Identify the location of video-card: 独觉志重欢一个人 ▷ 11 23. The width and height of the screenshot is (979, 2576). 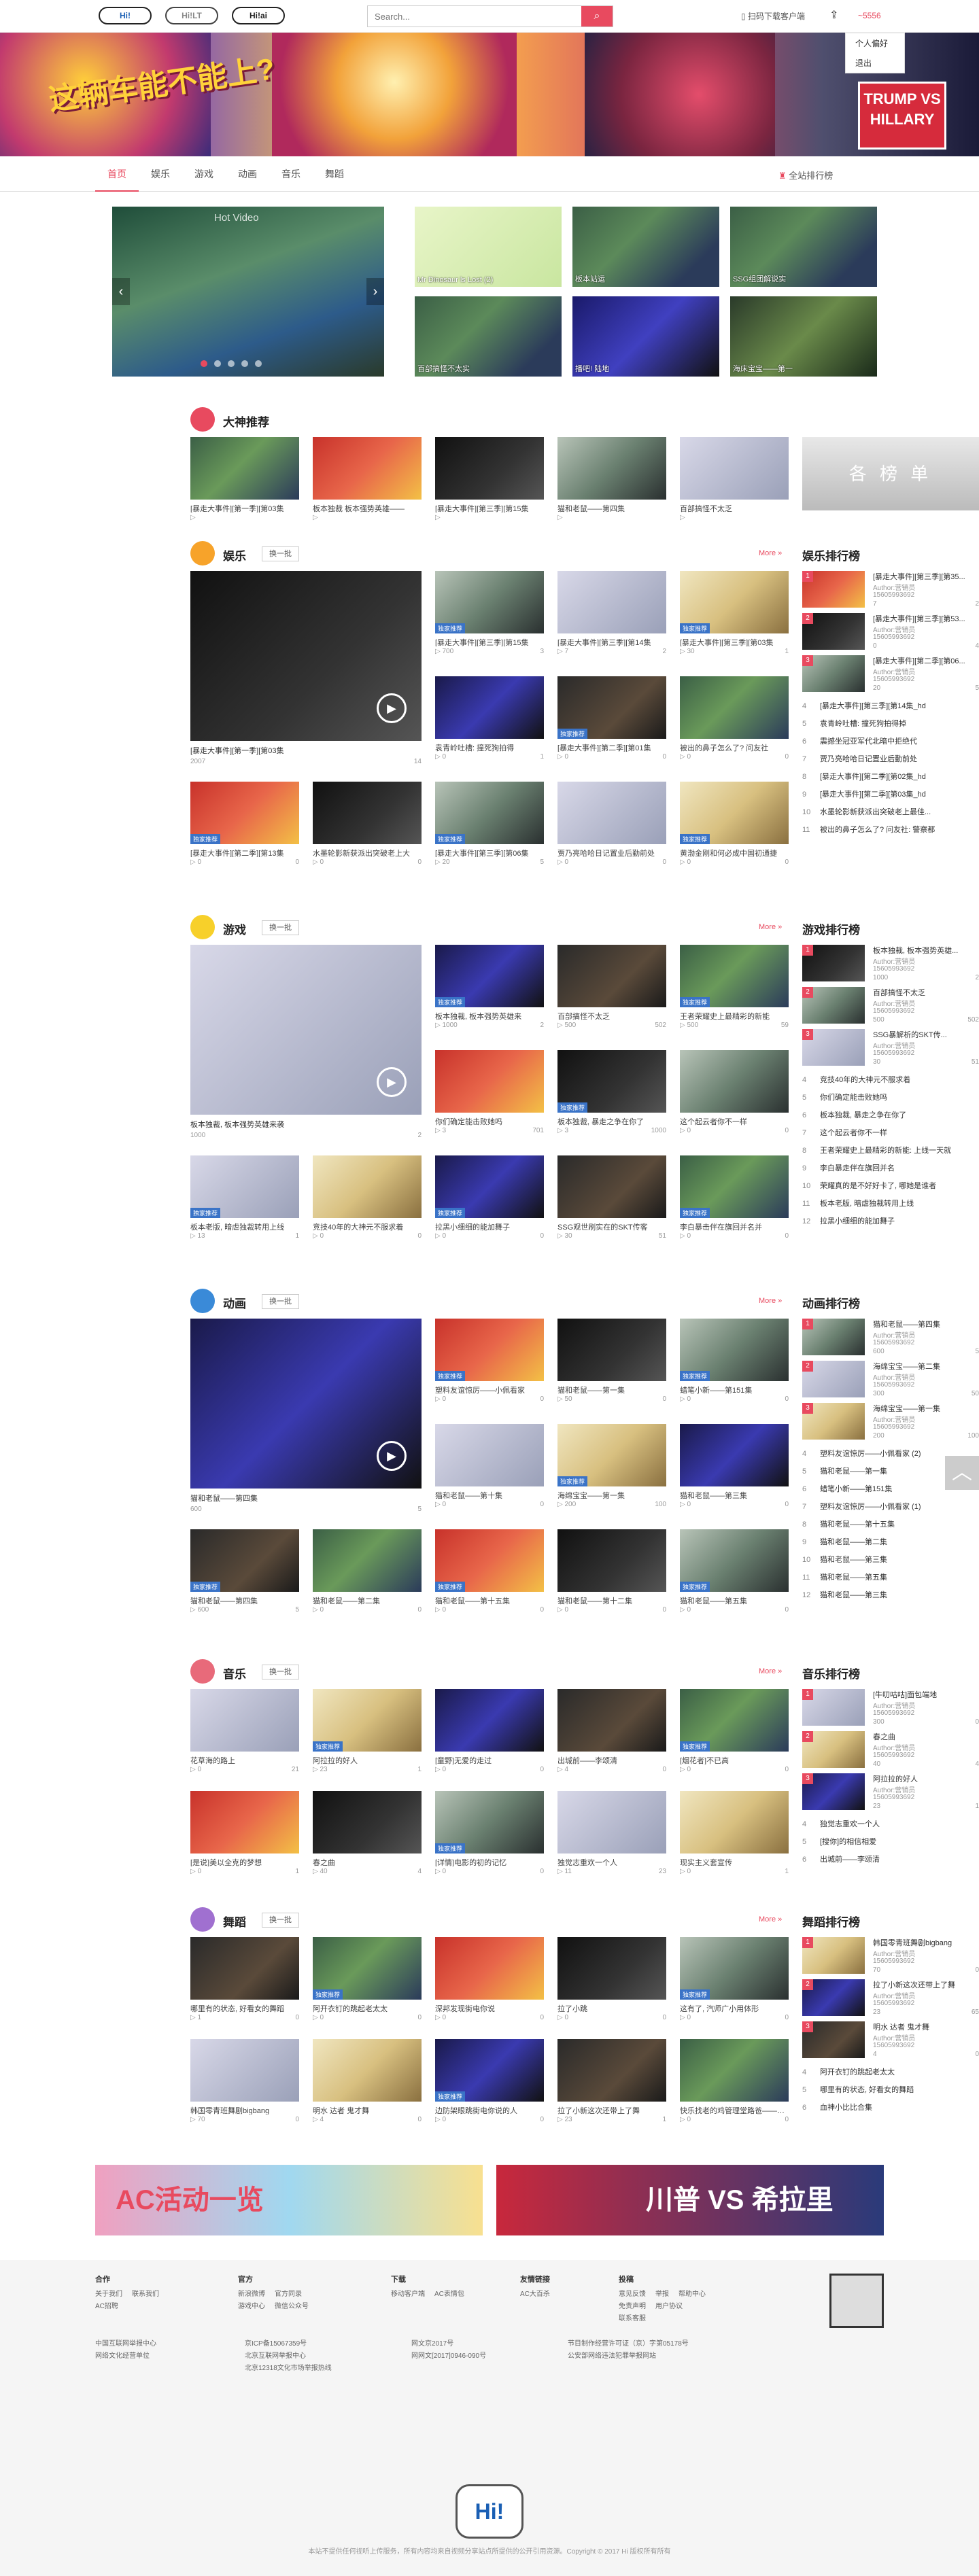
(611, 1834).